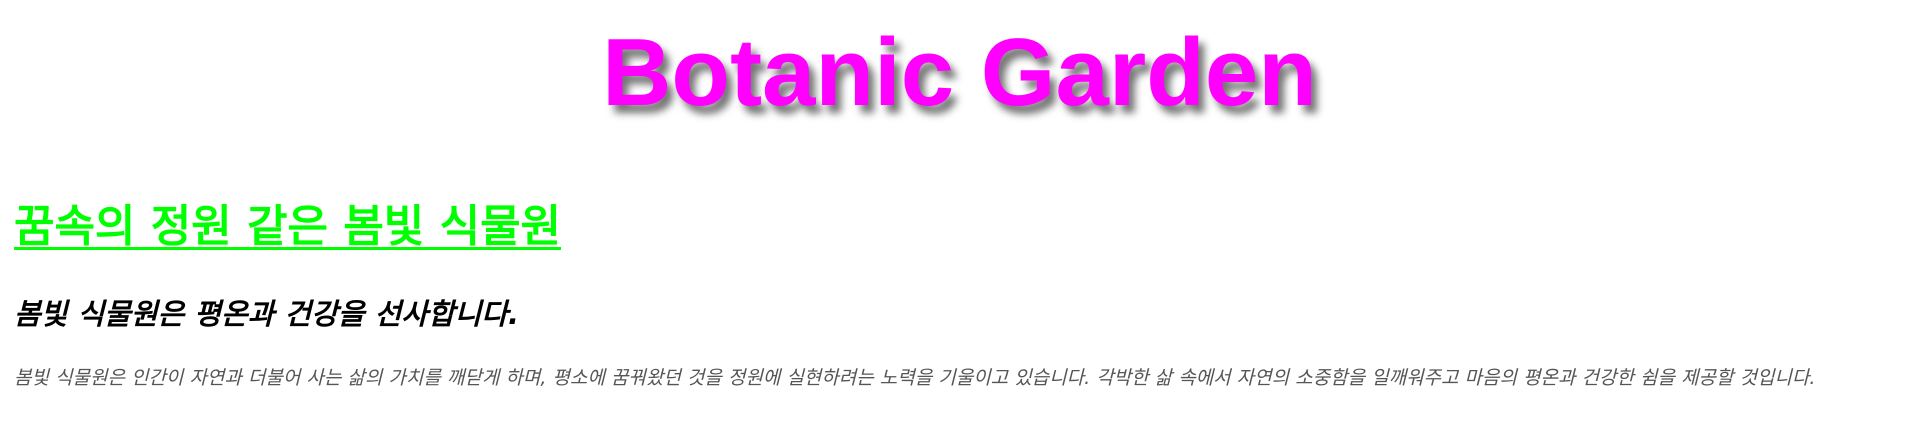  I want to click on sub-heading: 봄빛 식물원은 평온과 건강을 선사합니다., so click(266, 314).